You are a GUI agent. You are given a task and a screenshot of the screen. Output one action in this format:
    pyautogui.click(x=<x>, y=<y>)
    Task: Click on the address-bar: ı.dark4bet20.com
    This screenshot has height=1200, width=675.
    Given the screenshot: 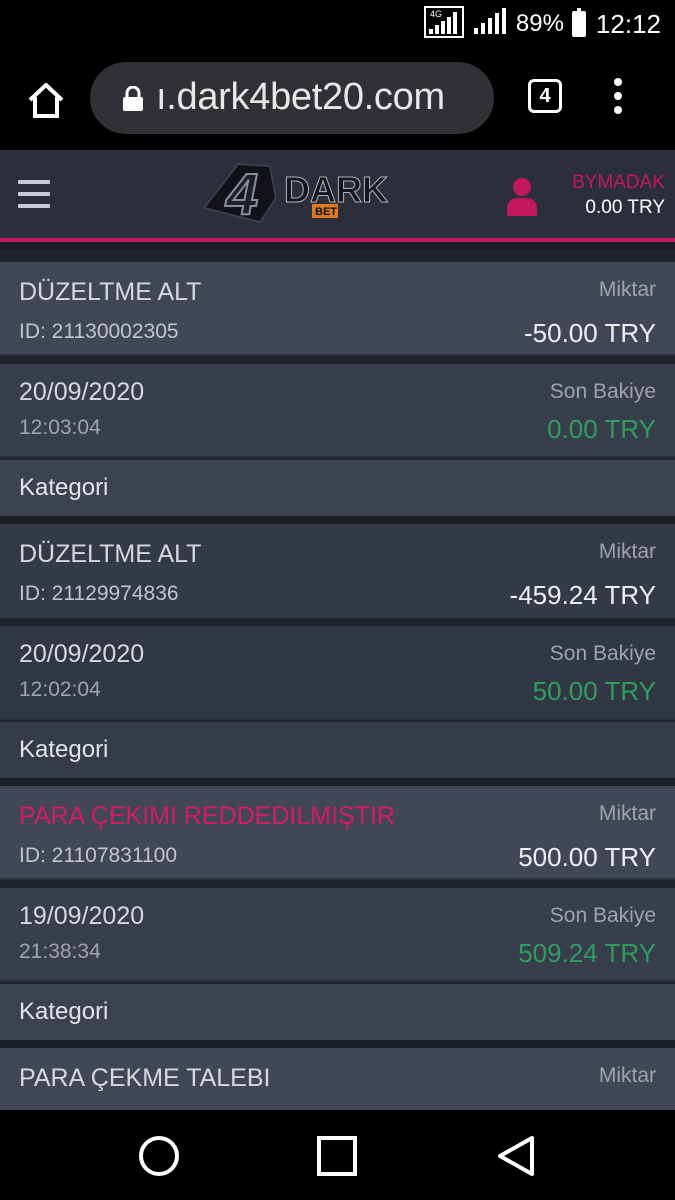 What is the action you would take?
    pyautogui.click(x=292, y=98)
    